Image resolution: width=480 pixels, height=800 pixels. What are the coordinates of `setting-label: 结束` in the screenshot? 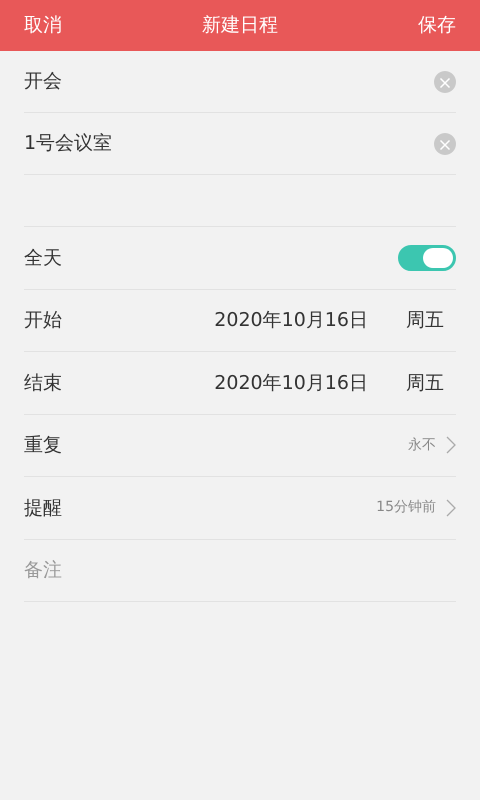 It's located at (43, 383).